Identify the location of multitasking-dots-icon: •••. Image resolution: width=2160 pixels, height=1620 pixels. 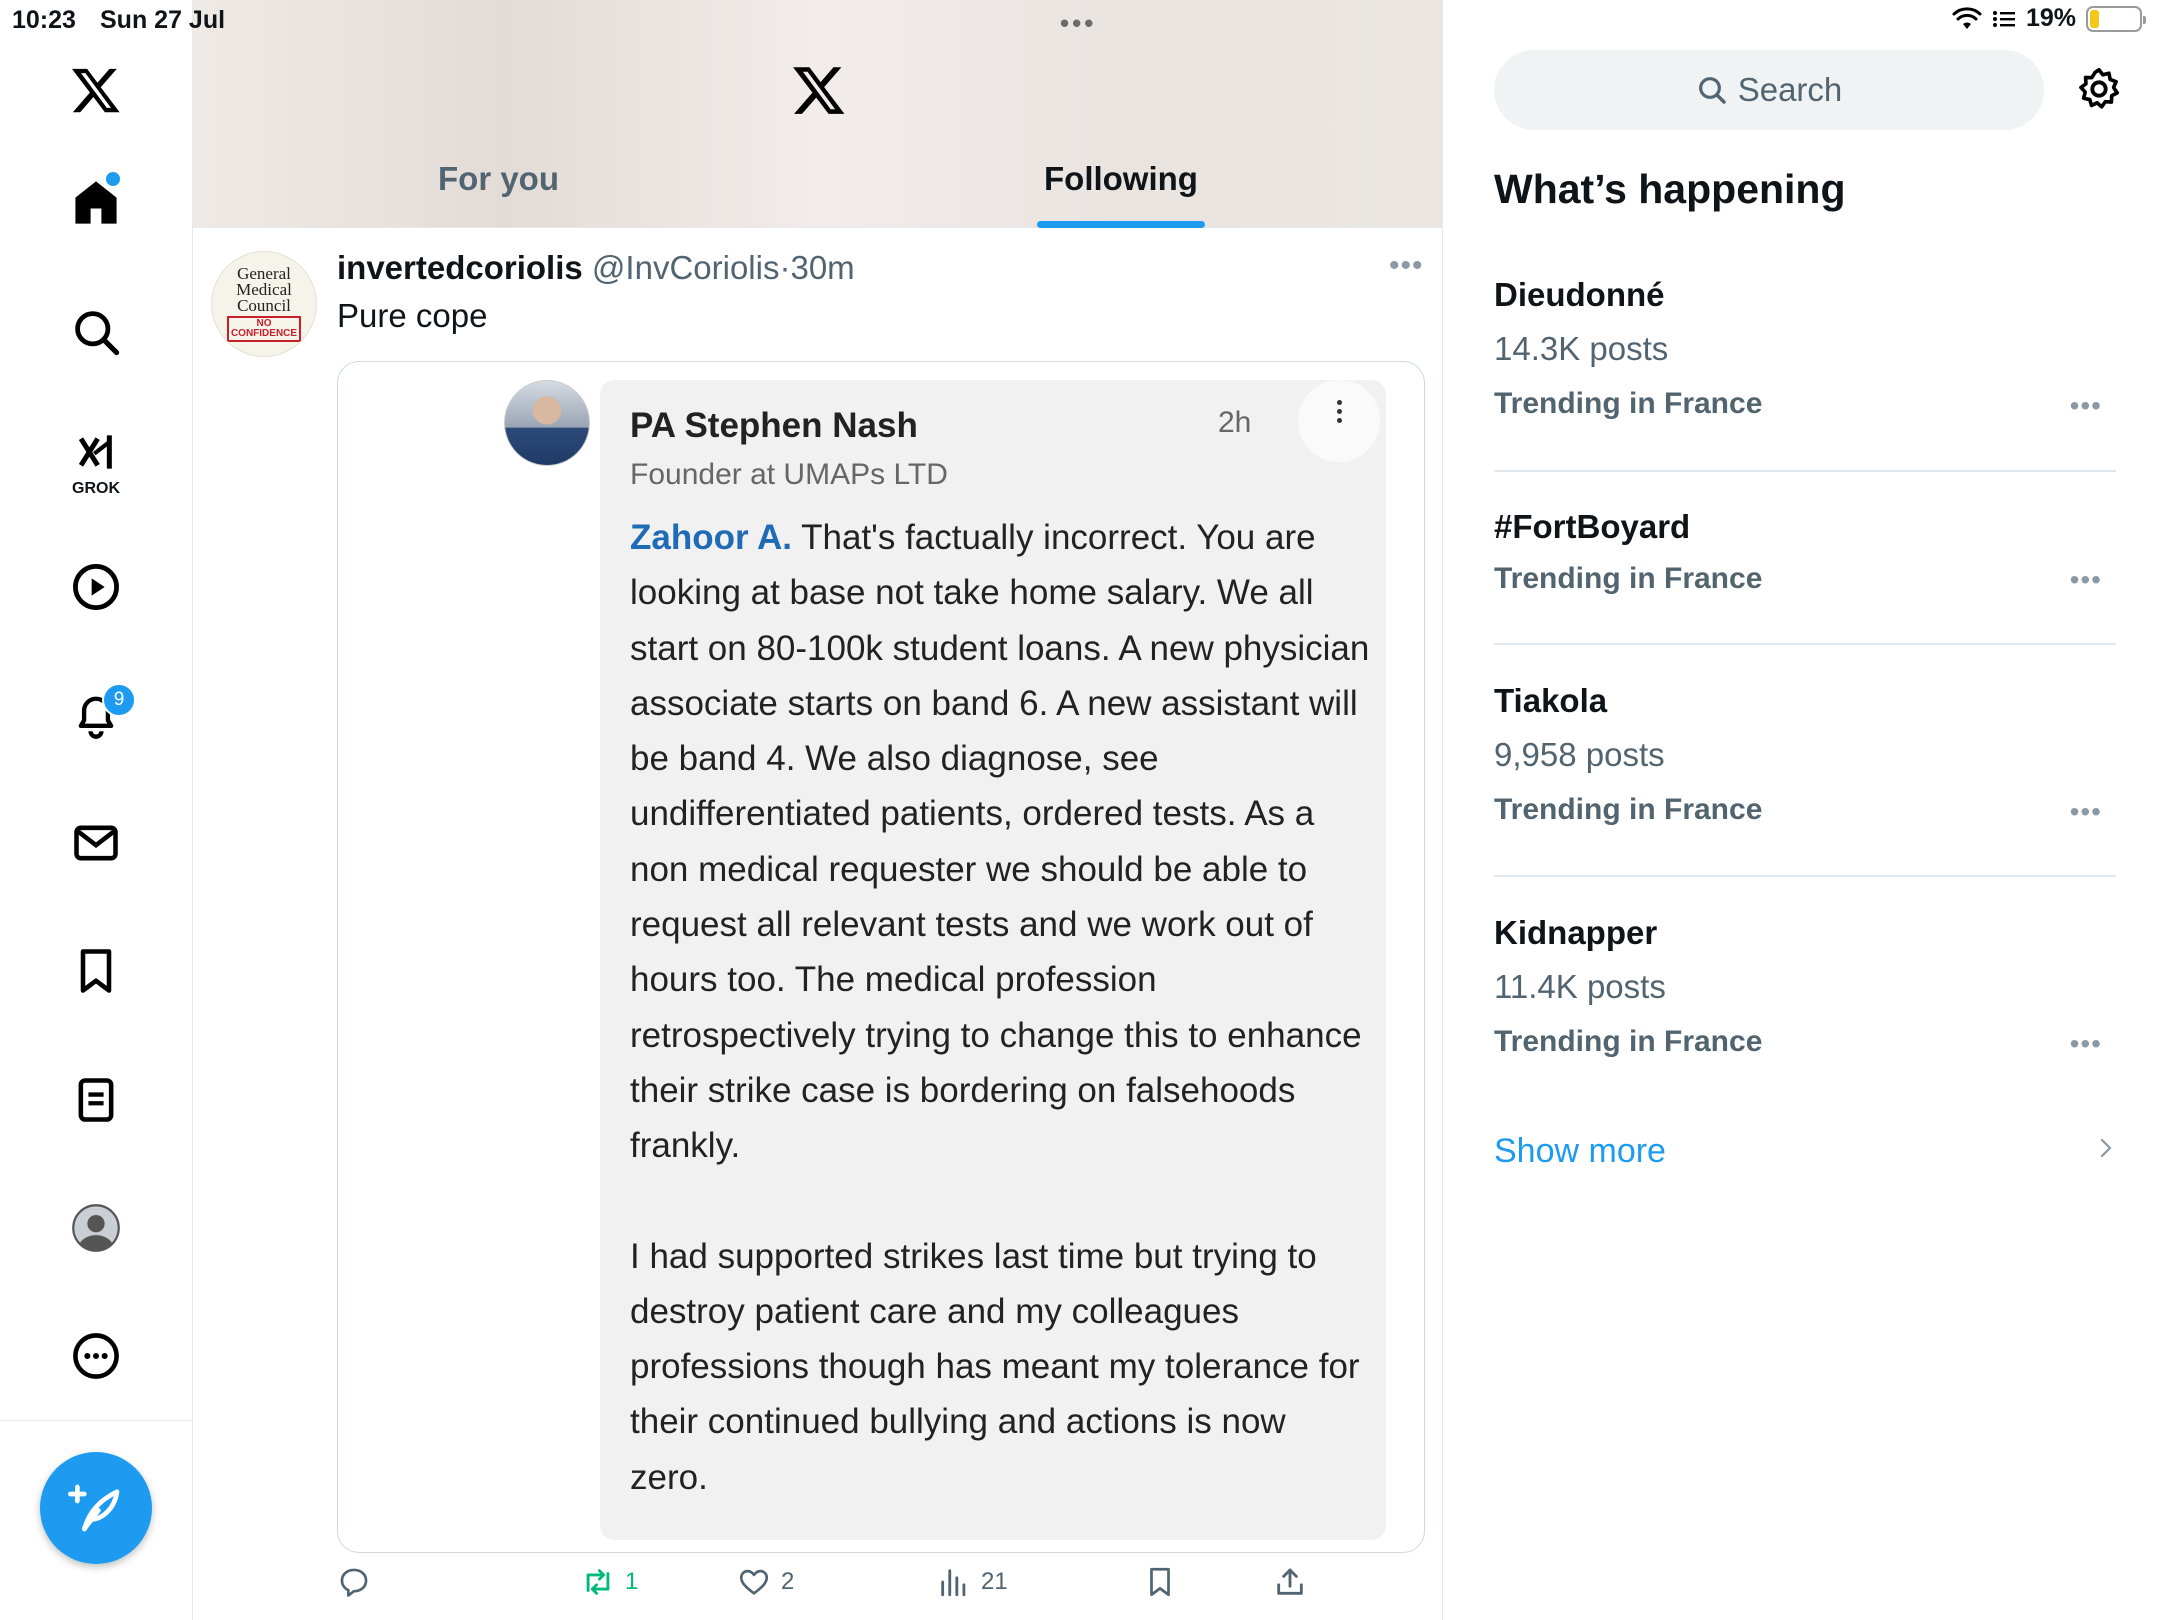
(1078, 23).